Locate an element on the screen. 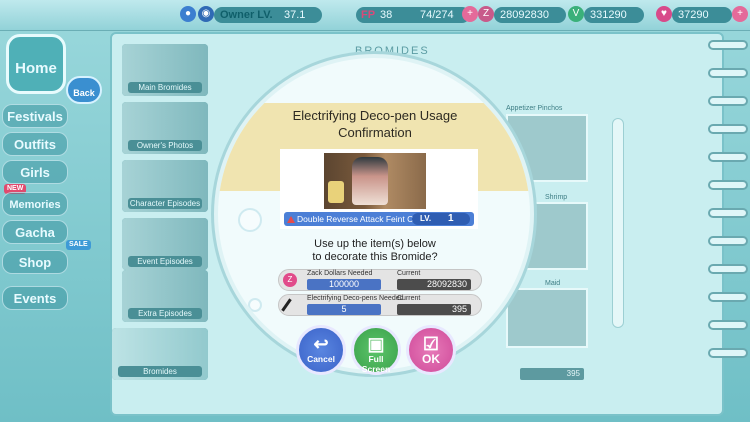 Image resolution: width=750 pixels, height=422 pixels. tab-extra-episodes: Extra Episodes is located at coordinates (165, 296).